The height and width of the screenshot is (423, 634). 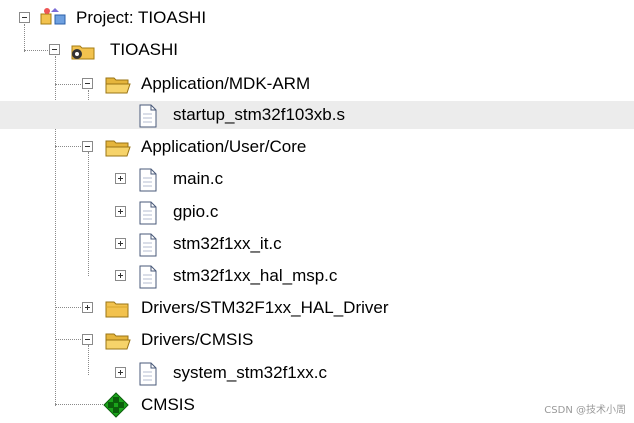 What do you see at coordinates (224, 146) in the screenshot?
I see `group-label: Application/User/Core` at bounding box center [224, 146].